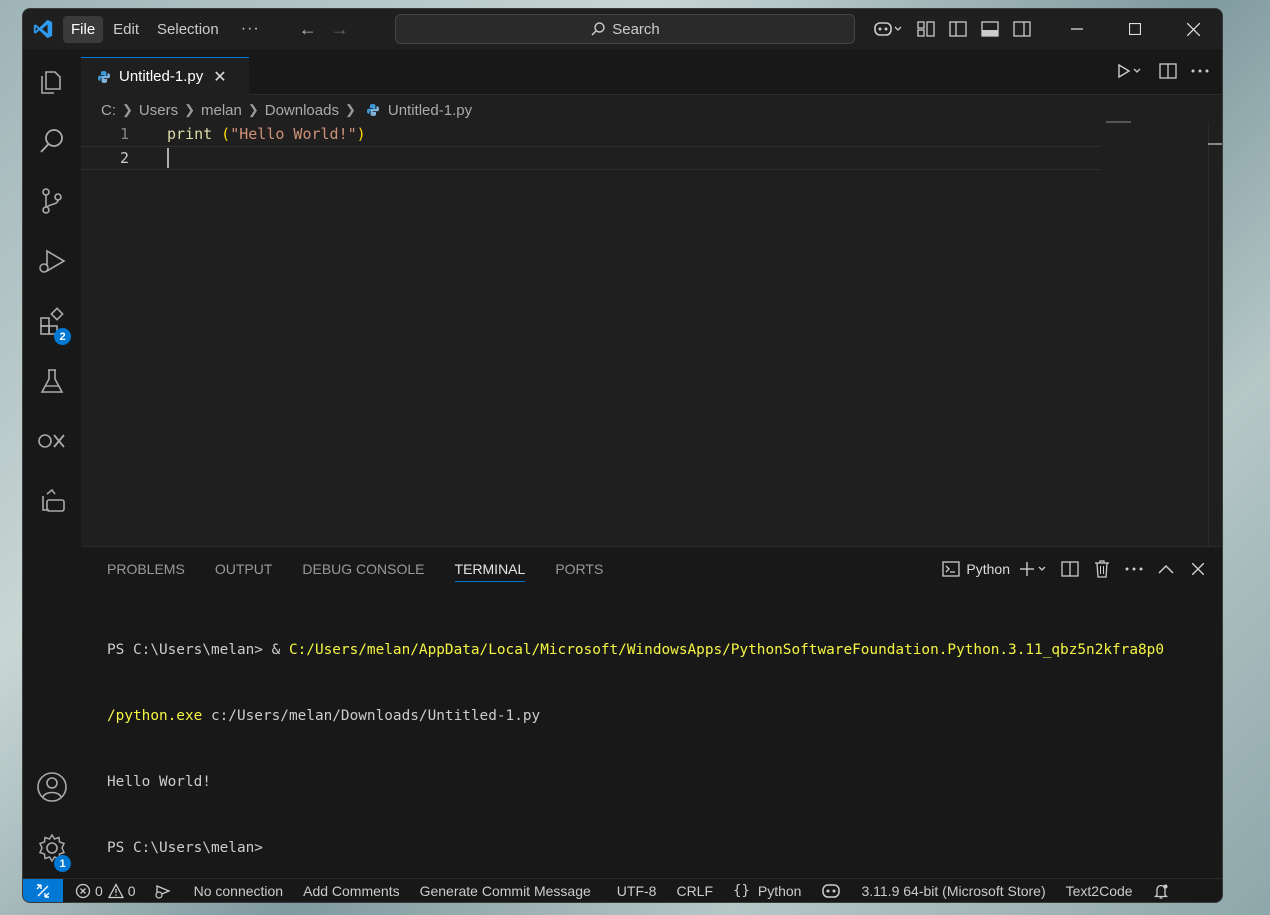  I want to click on language-mode: {} Python, so click(767, 891).